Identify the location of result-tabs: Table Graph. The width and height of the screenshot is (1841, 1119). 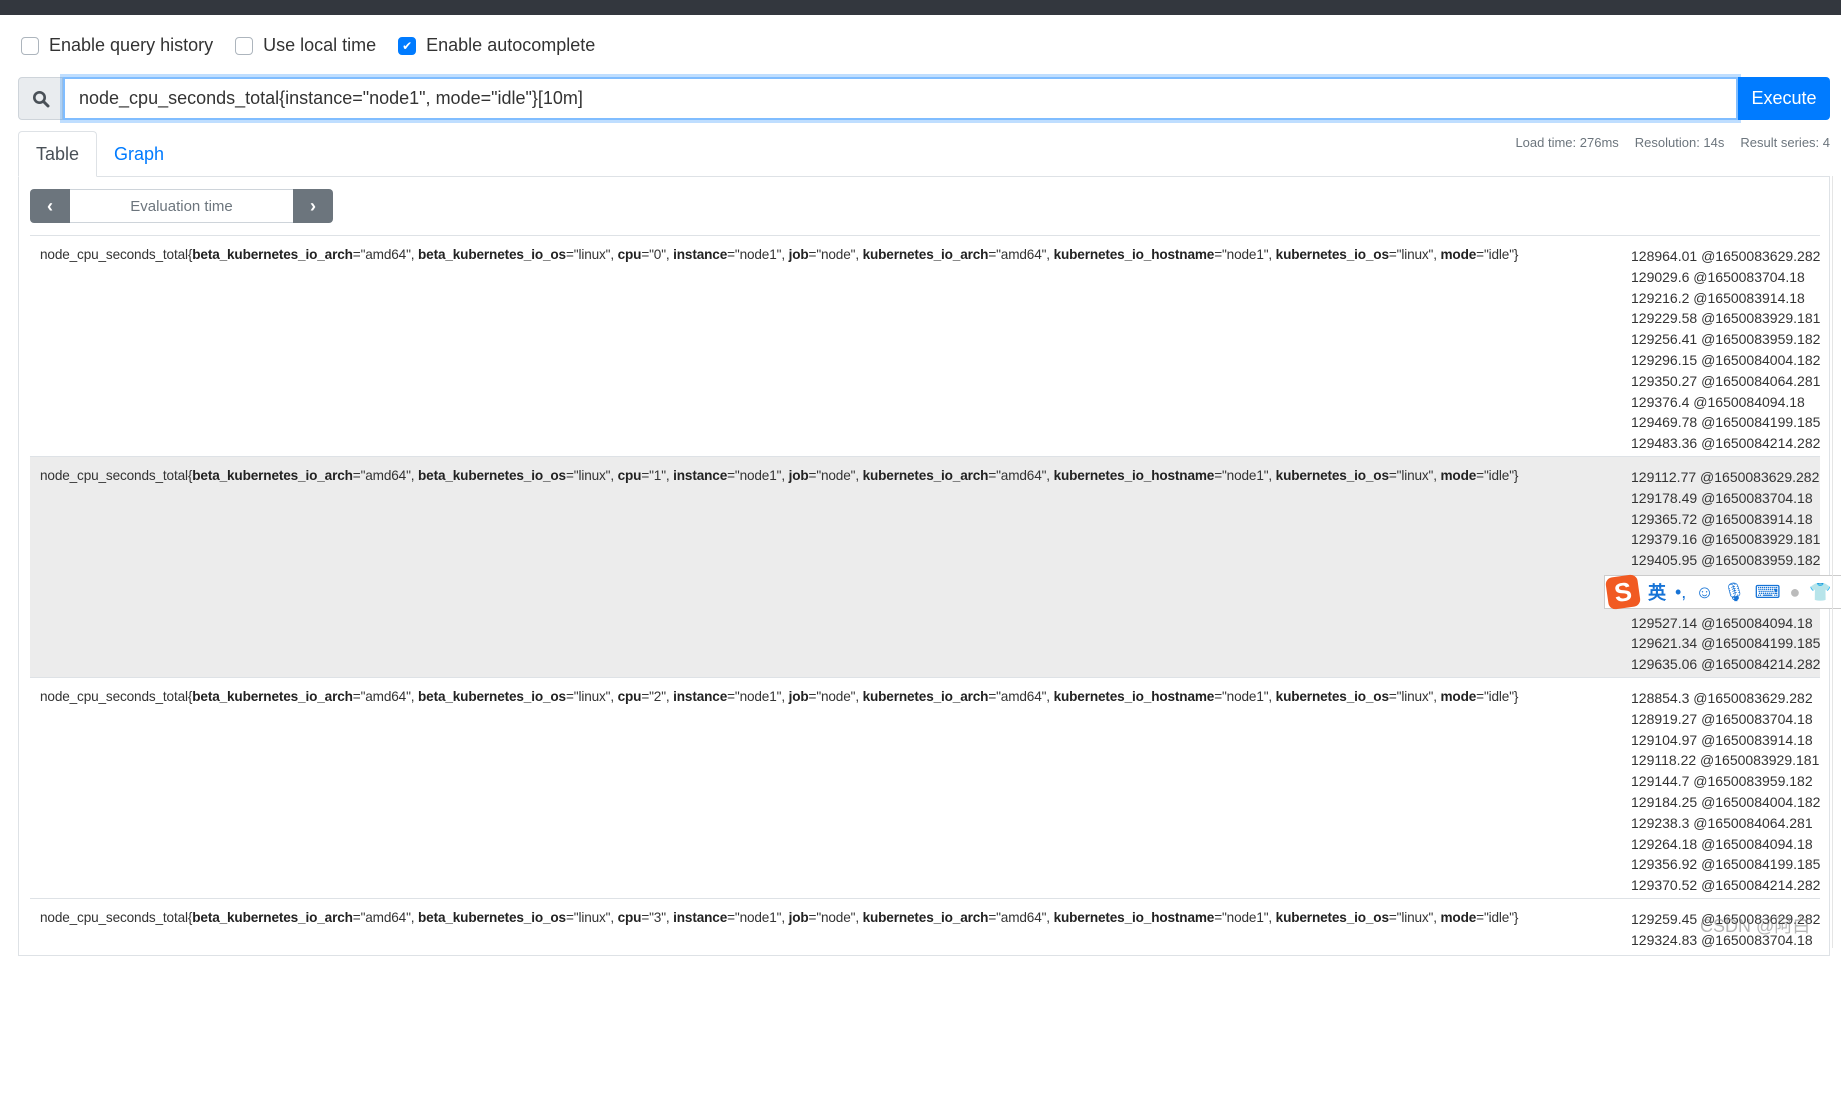
(99, 154).